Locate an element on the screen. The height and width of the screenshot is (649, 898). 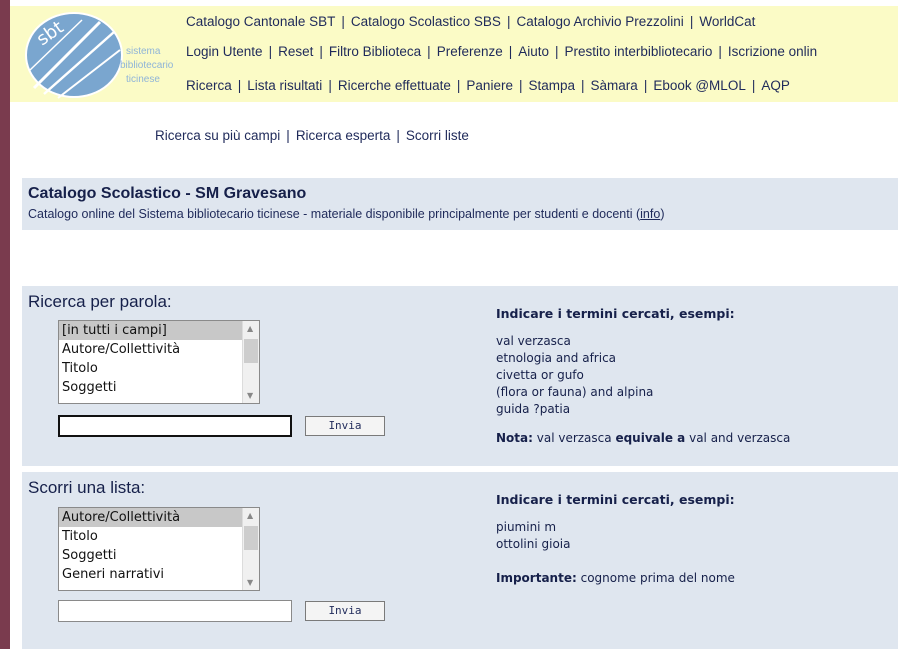
logo-line1: sistema is located at coordinates (143, 51).